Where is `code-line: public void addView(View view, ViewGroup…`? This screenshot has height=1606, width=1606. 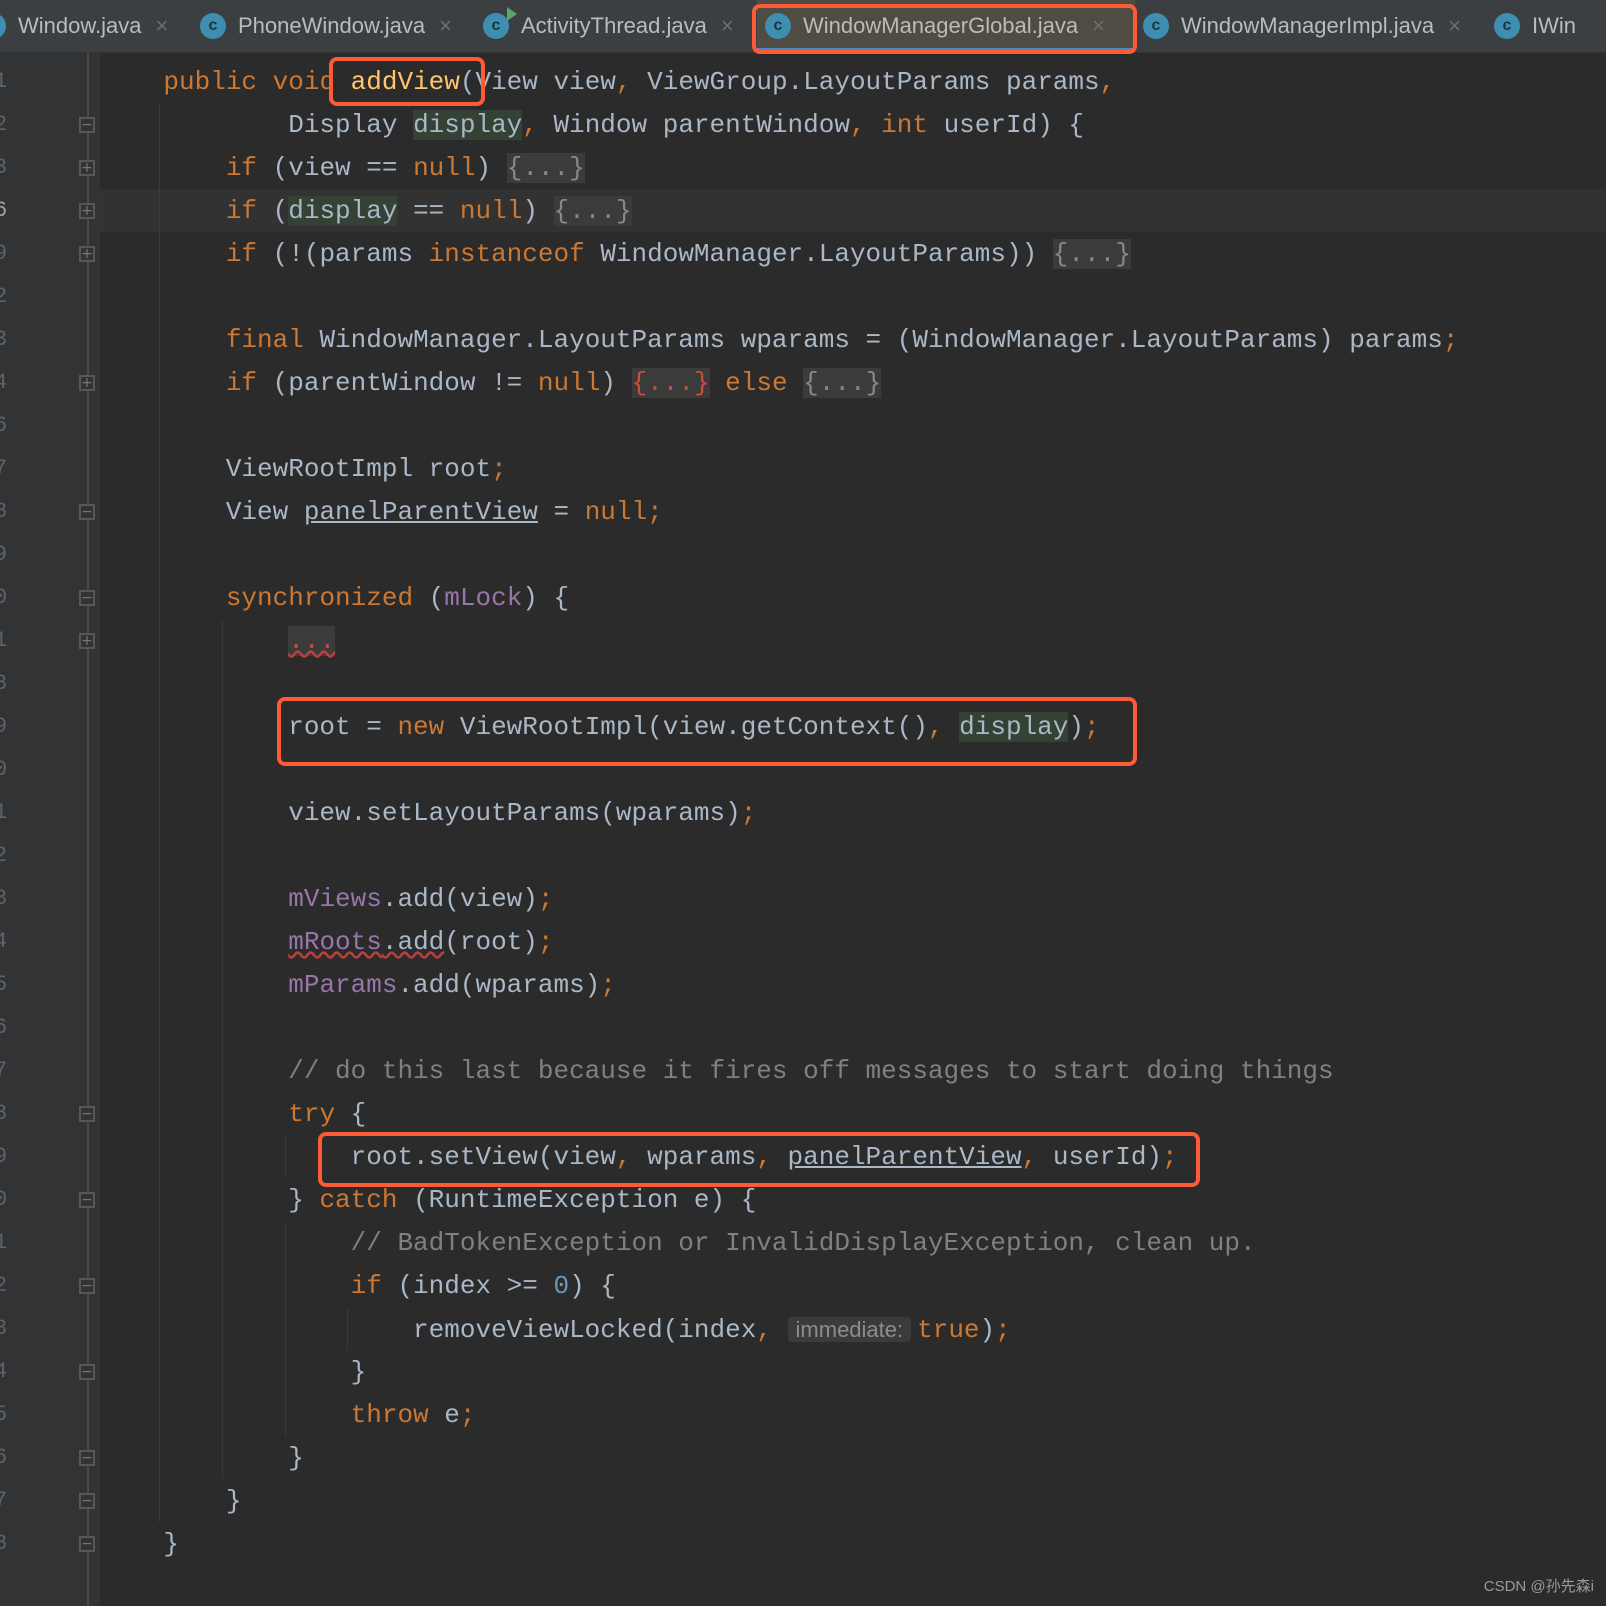 code-line: public void addView(View view, ViewGroup… is located at coordinates (608, 82).